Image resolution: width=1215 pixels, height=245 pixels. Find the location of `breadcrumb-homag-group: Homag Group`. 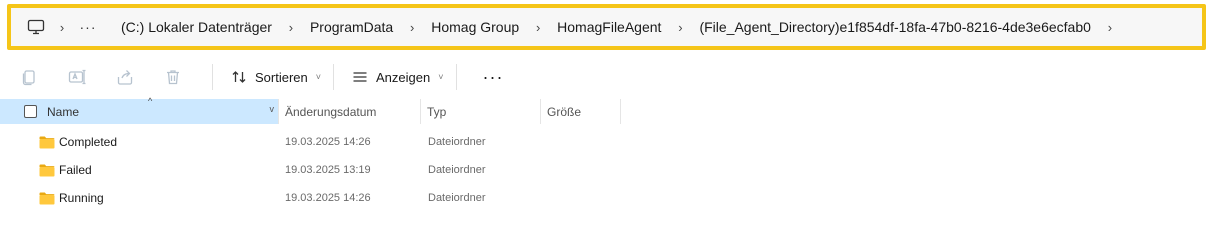

breadcrumb-homag-group: Homag Group is located at coordinates (475, 27).